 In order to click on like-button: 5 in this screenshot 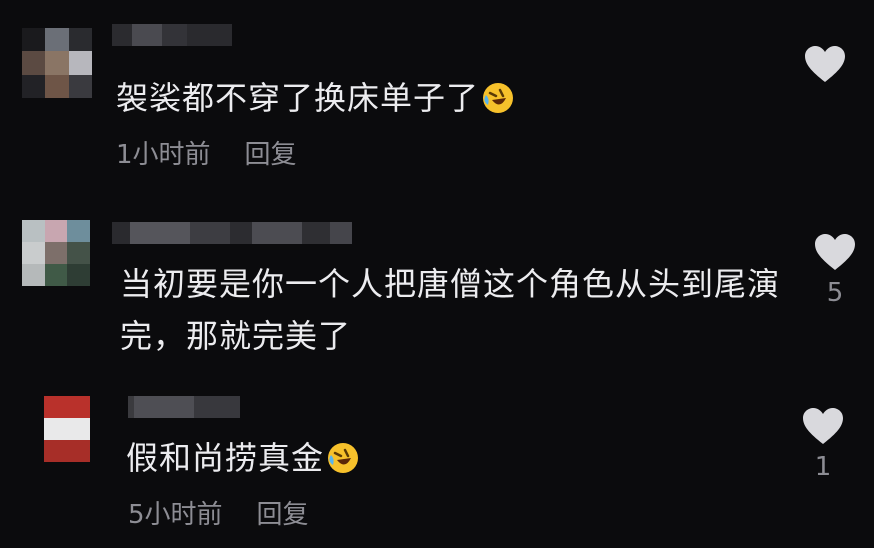, I will do `click(835, 270)`.